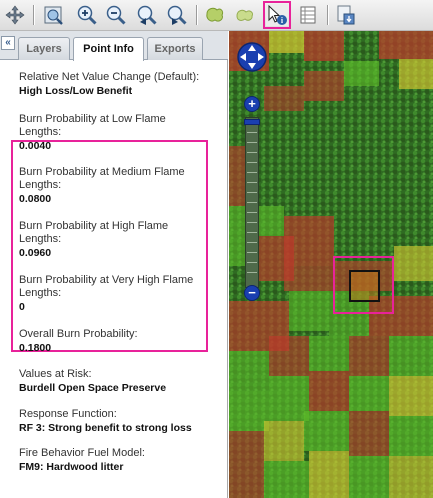  What do you see at coordinates (252, 293) in the screenshot?
I see `zoom-out-button: −` at bounding box center [252, 293].